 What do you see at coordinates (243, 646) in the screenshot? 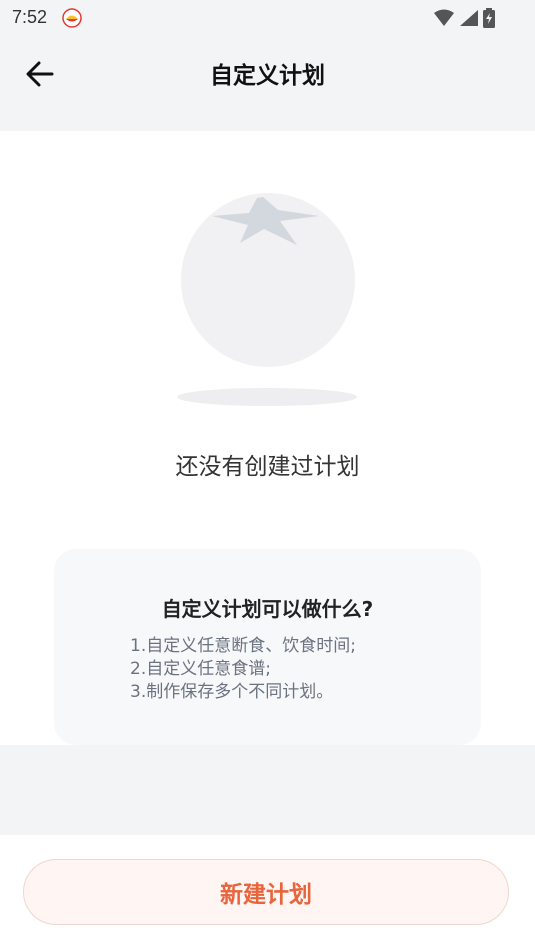
I see `info-list-item: 1.自定义任意断食、饮食时间;` at bounding box center [243, 646].